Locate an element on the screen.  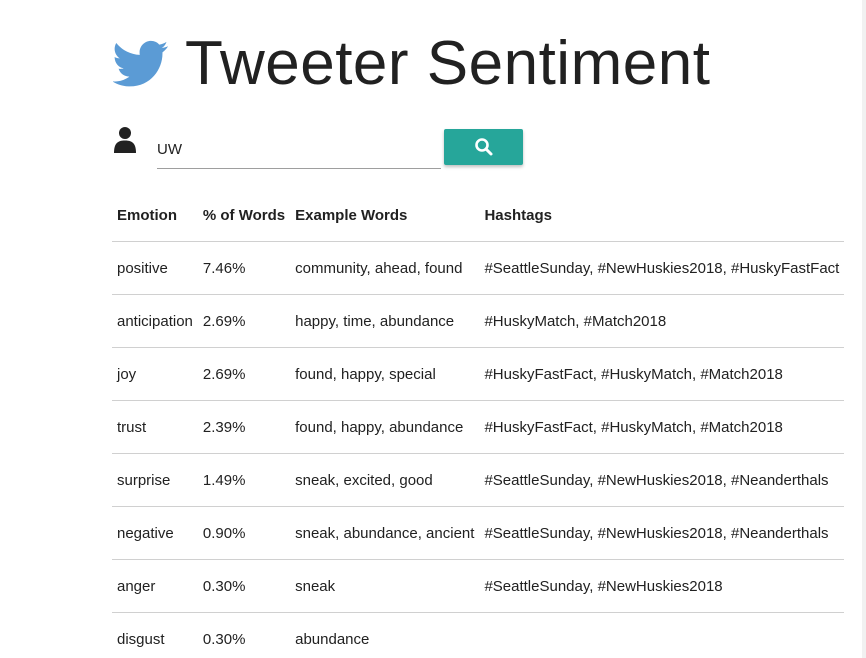
percent-cell: 0.90% is located at coordinates (244, 533).